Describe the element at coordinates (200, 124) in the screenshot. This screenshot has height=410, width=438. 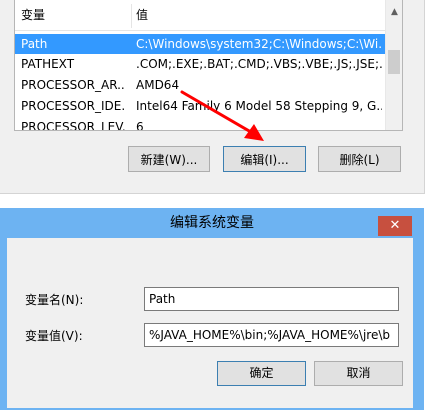
I see `list-item: PROCESSOR_LEV... 6` at that location.